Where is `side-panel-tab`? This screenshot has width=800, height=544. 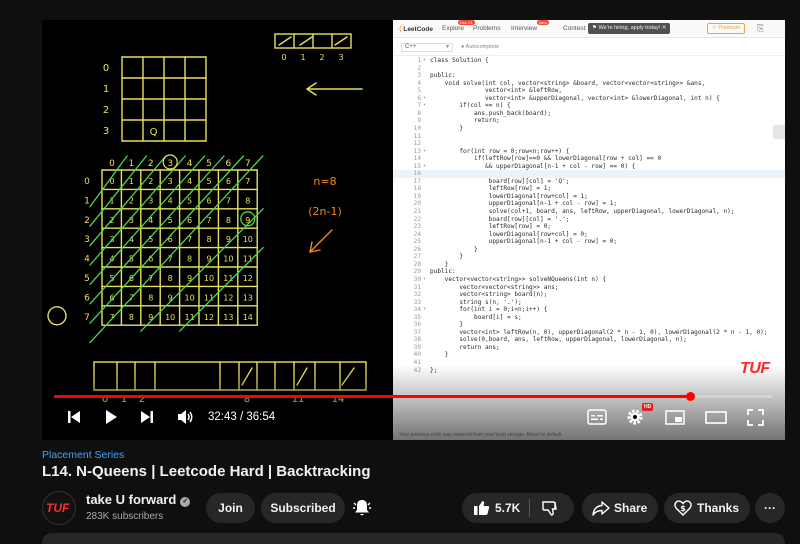 side-panel-tab is located at coordinates (779, 132).